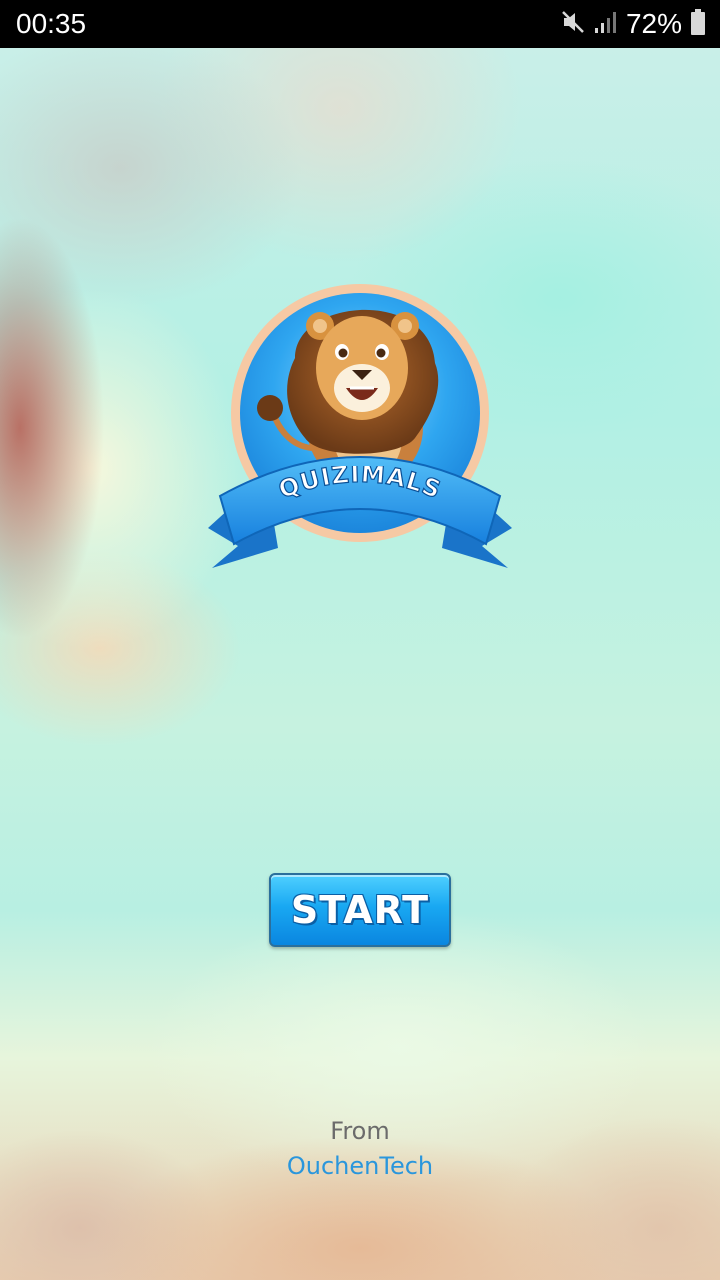 This screenshot has width=720, height=1280. I want to click on status-time: 00:35, so click(51, 23).